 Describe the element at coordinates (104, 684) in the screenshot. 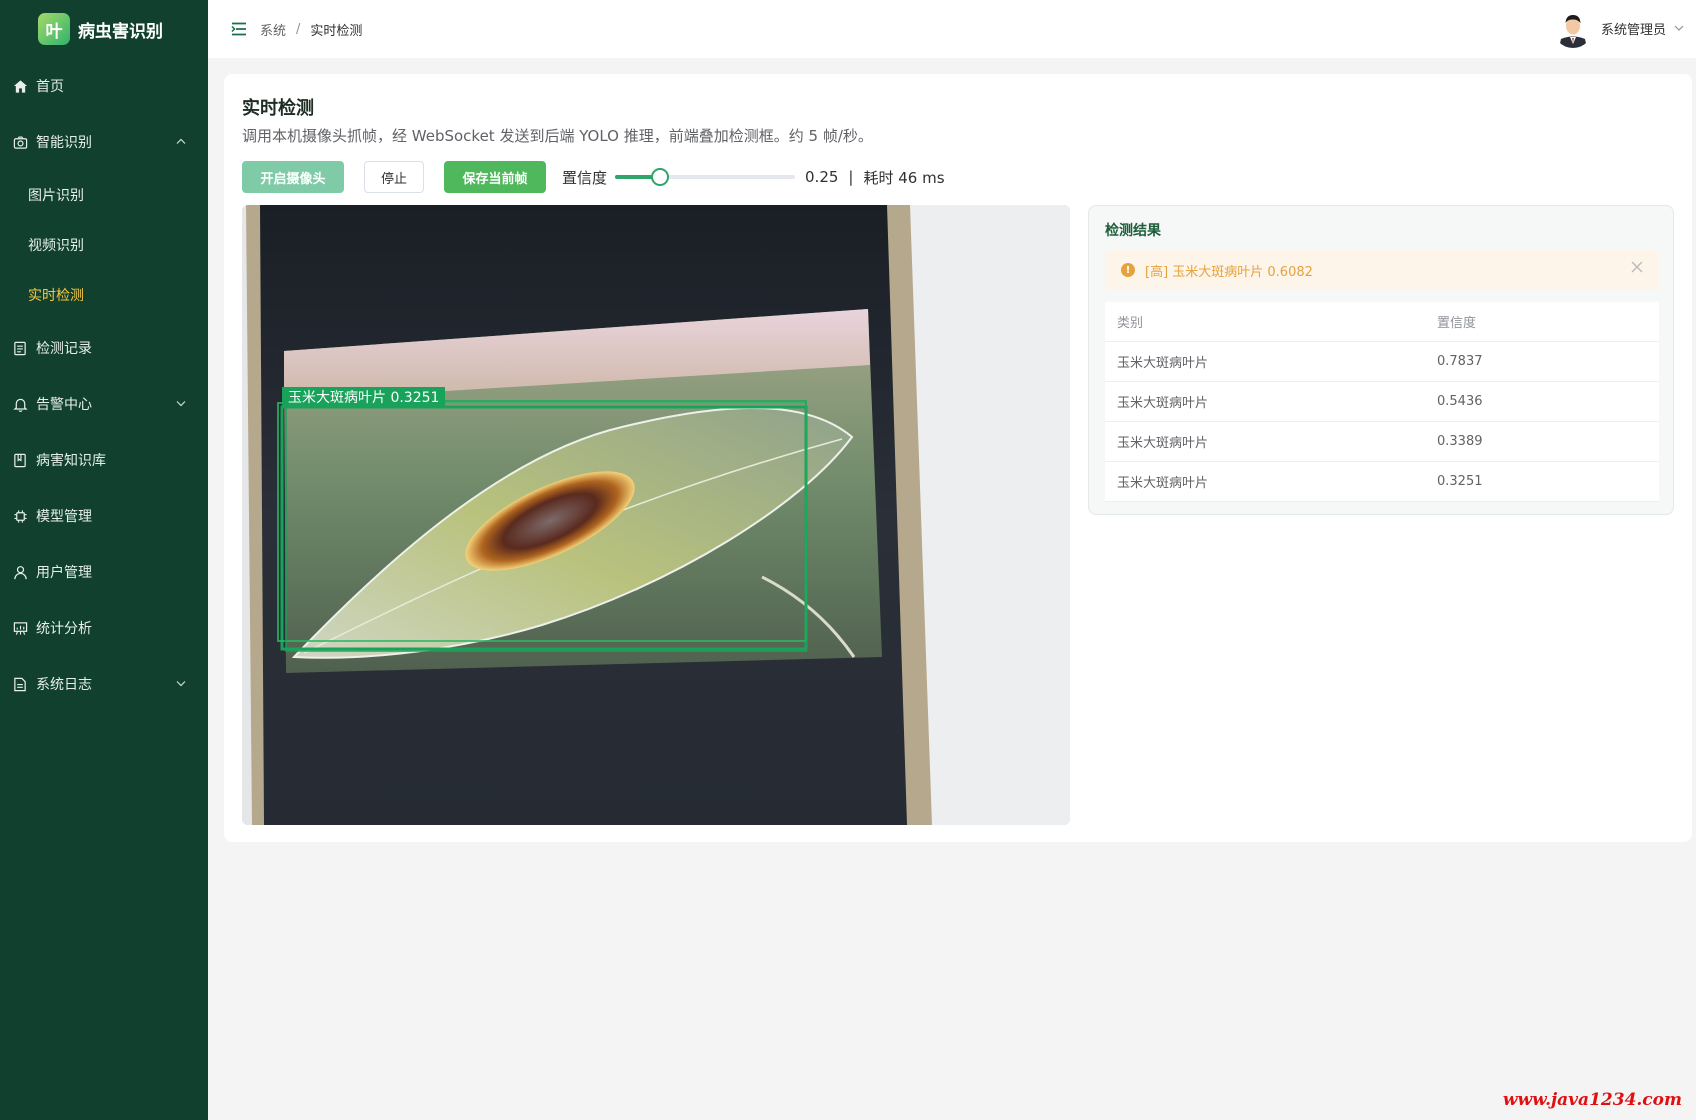

I see `sidebar-item-logs: 系统日志` at that location.